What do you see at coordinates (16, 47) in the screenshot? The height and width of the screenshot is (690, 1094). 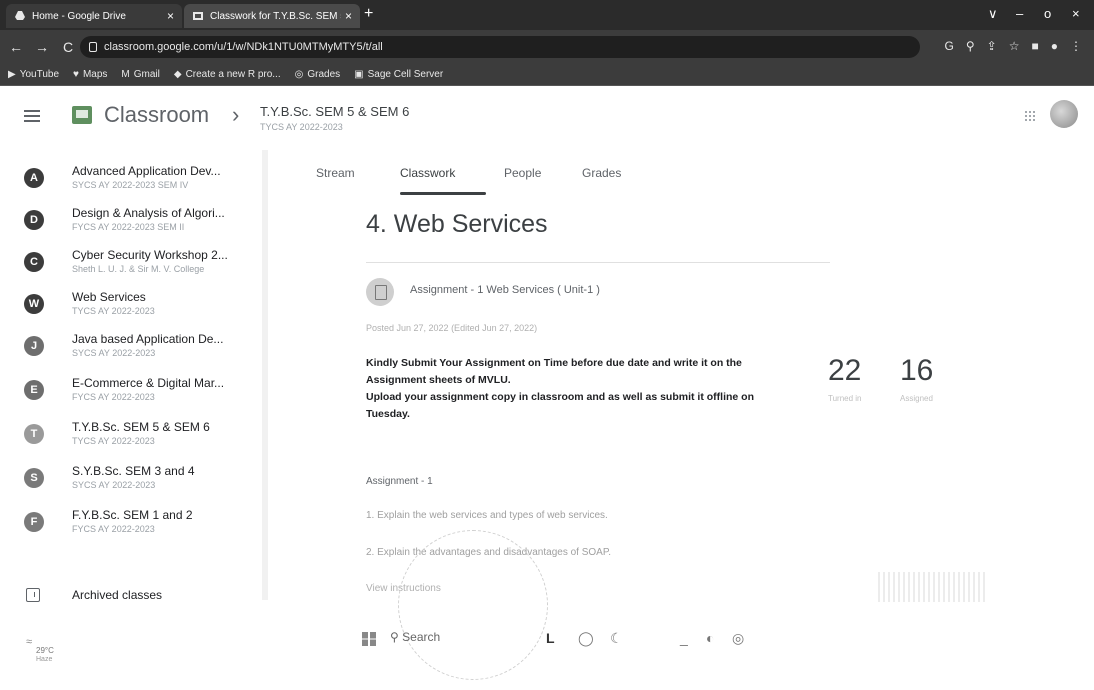 I see `back-icon: ←` at bounding box center [16, 47].